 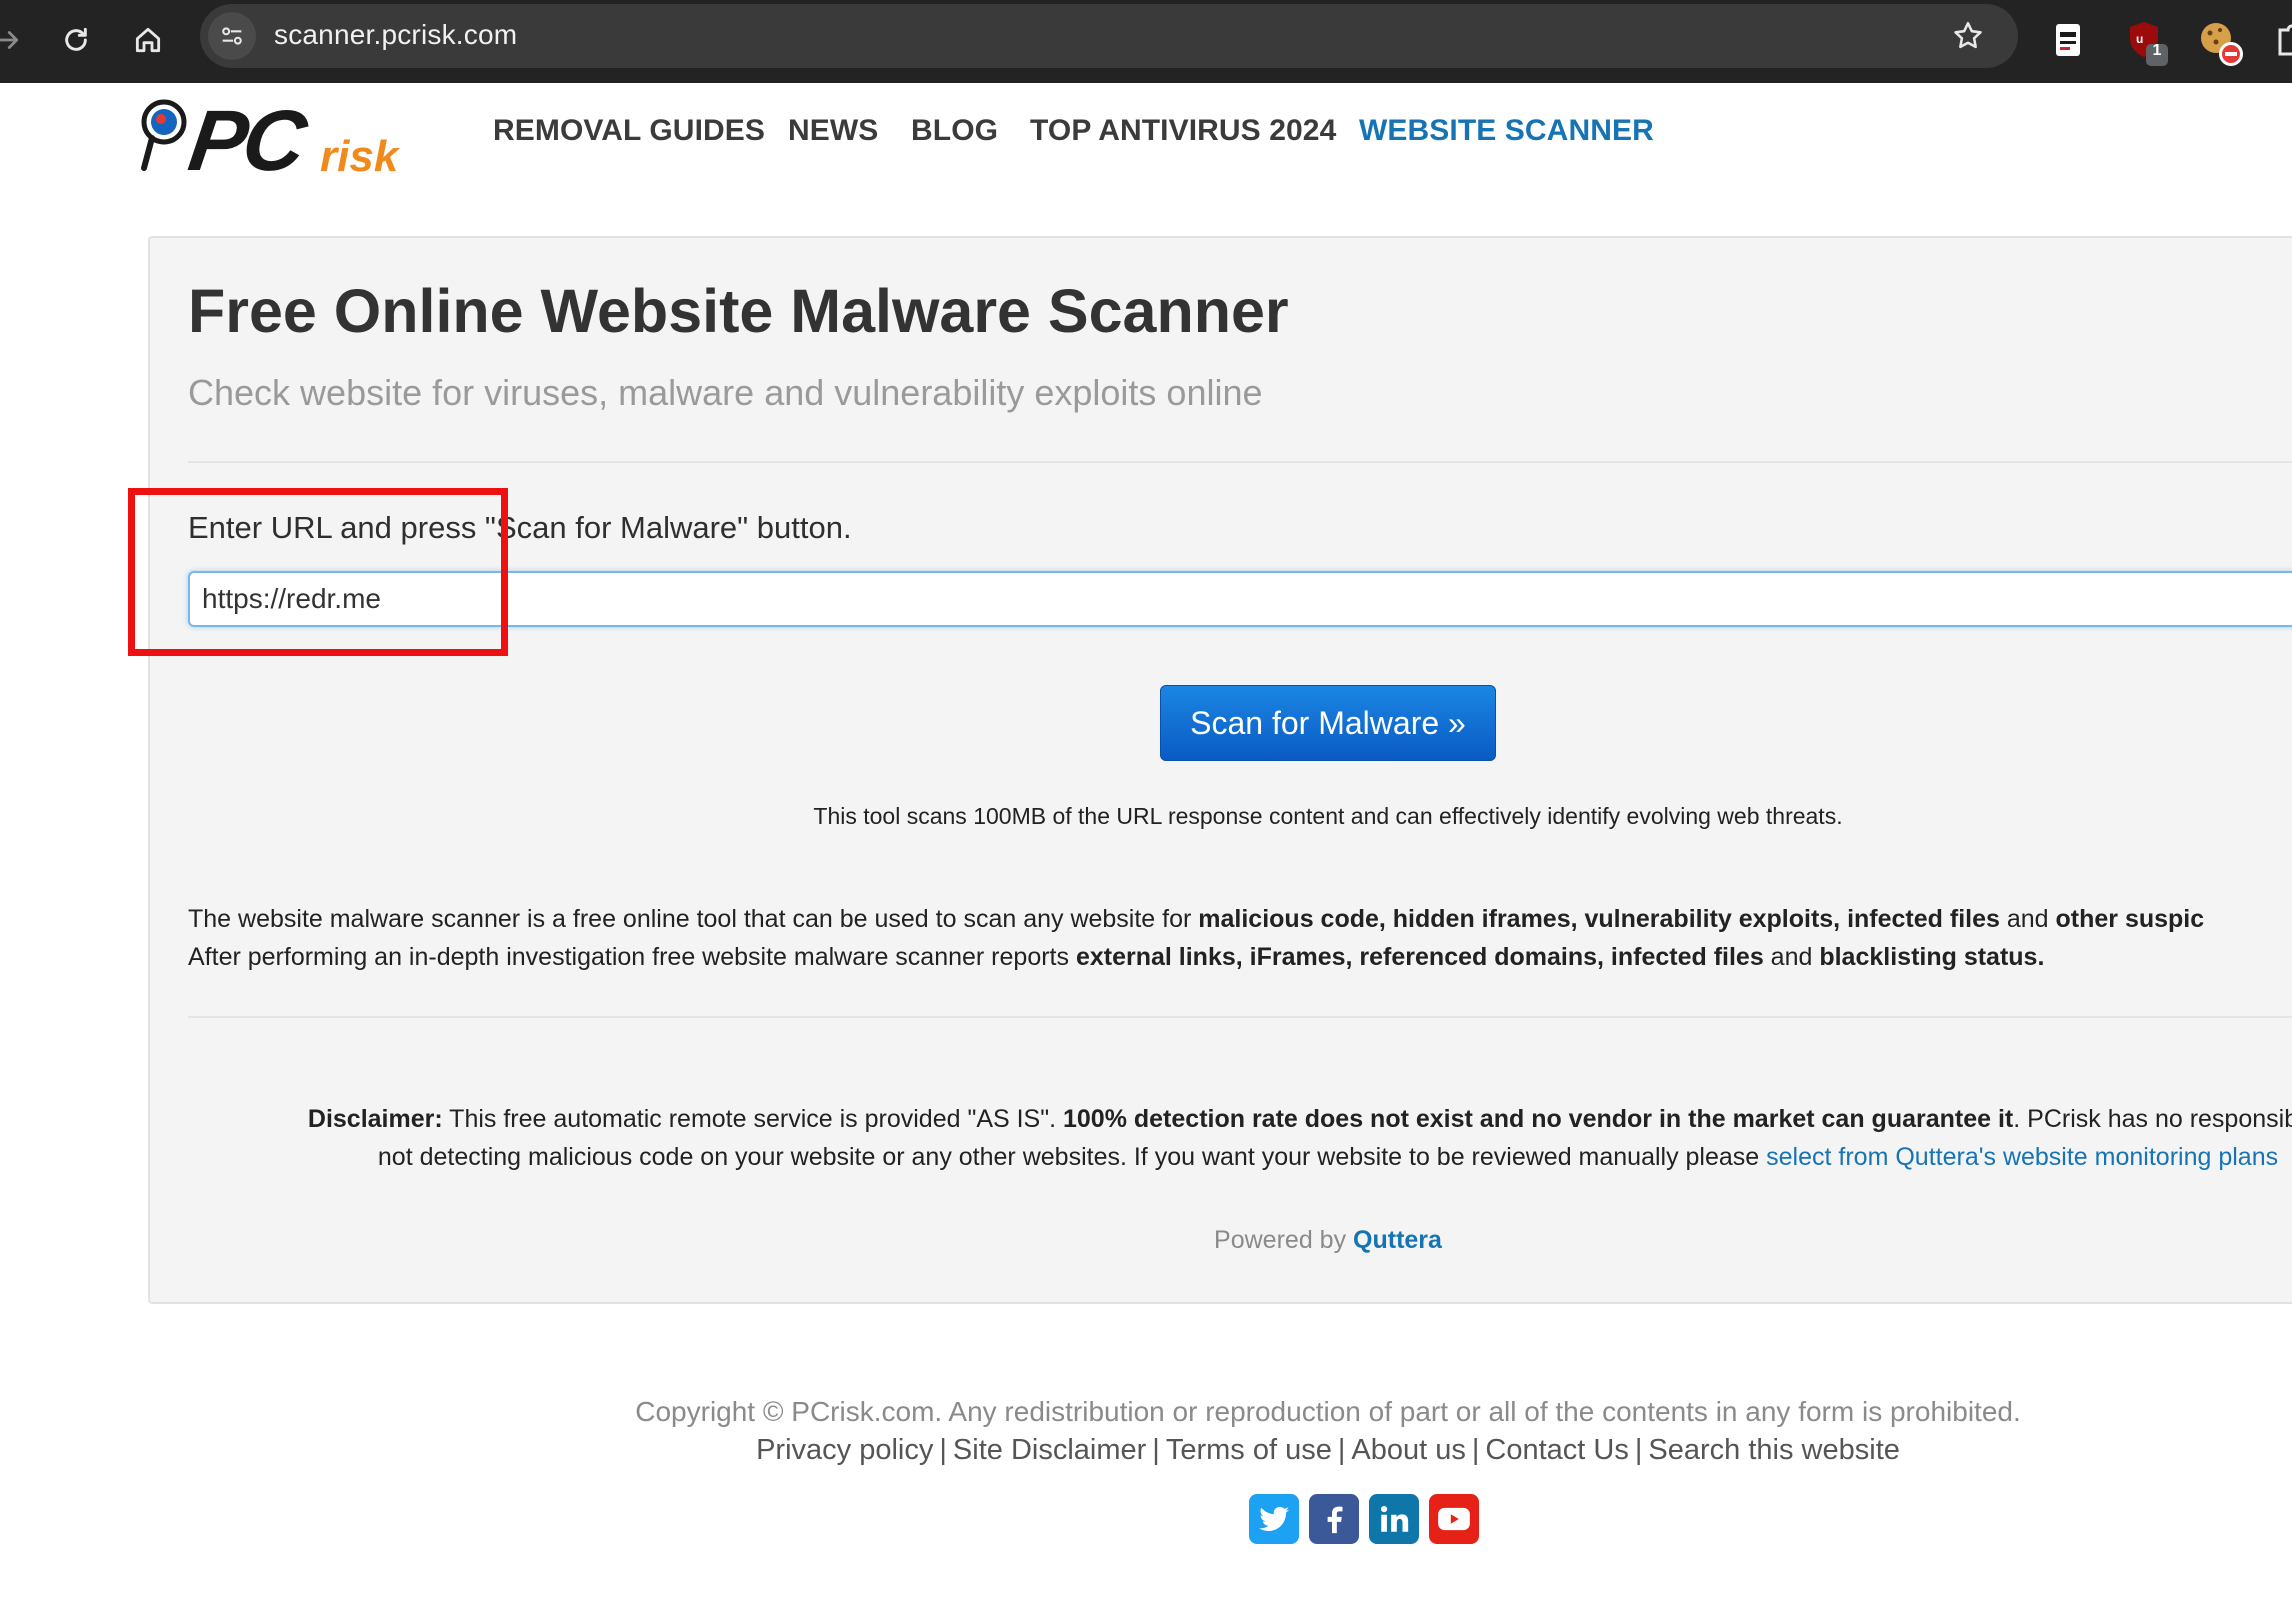 What do you see at coordinates (232, 36) in the screenshot?
I see `site-settings-icon` at bounding box center [232, 36].